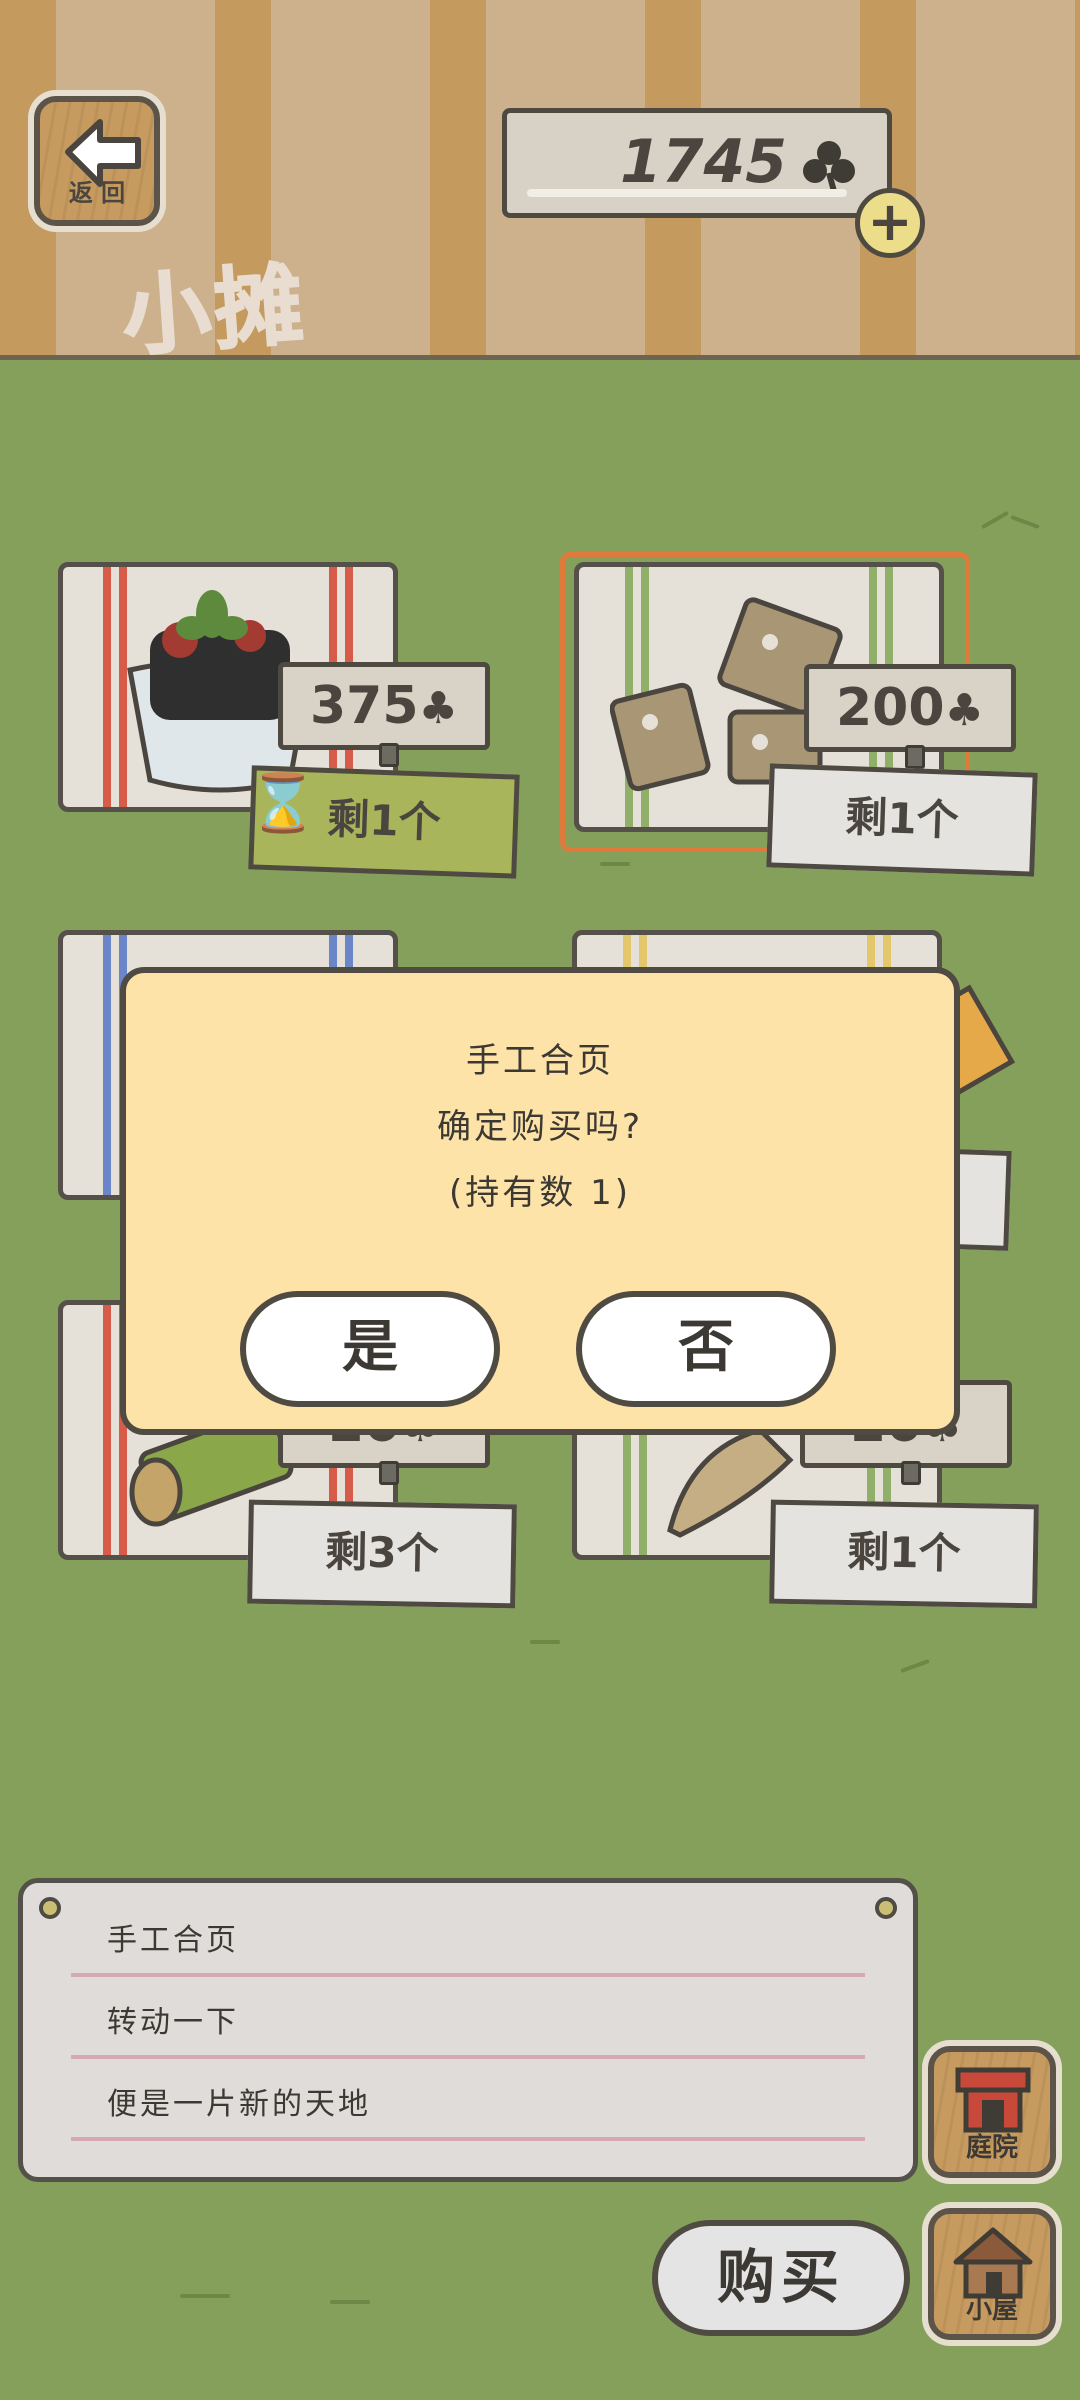 This screenshot has height=2400, width=1080. What do you see at coordinates (468, 1936) in the screenshot?
I see `description-item-name: 手工合页` at bounding box center [468, 1936].